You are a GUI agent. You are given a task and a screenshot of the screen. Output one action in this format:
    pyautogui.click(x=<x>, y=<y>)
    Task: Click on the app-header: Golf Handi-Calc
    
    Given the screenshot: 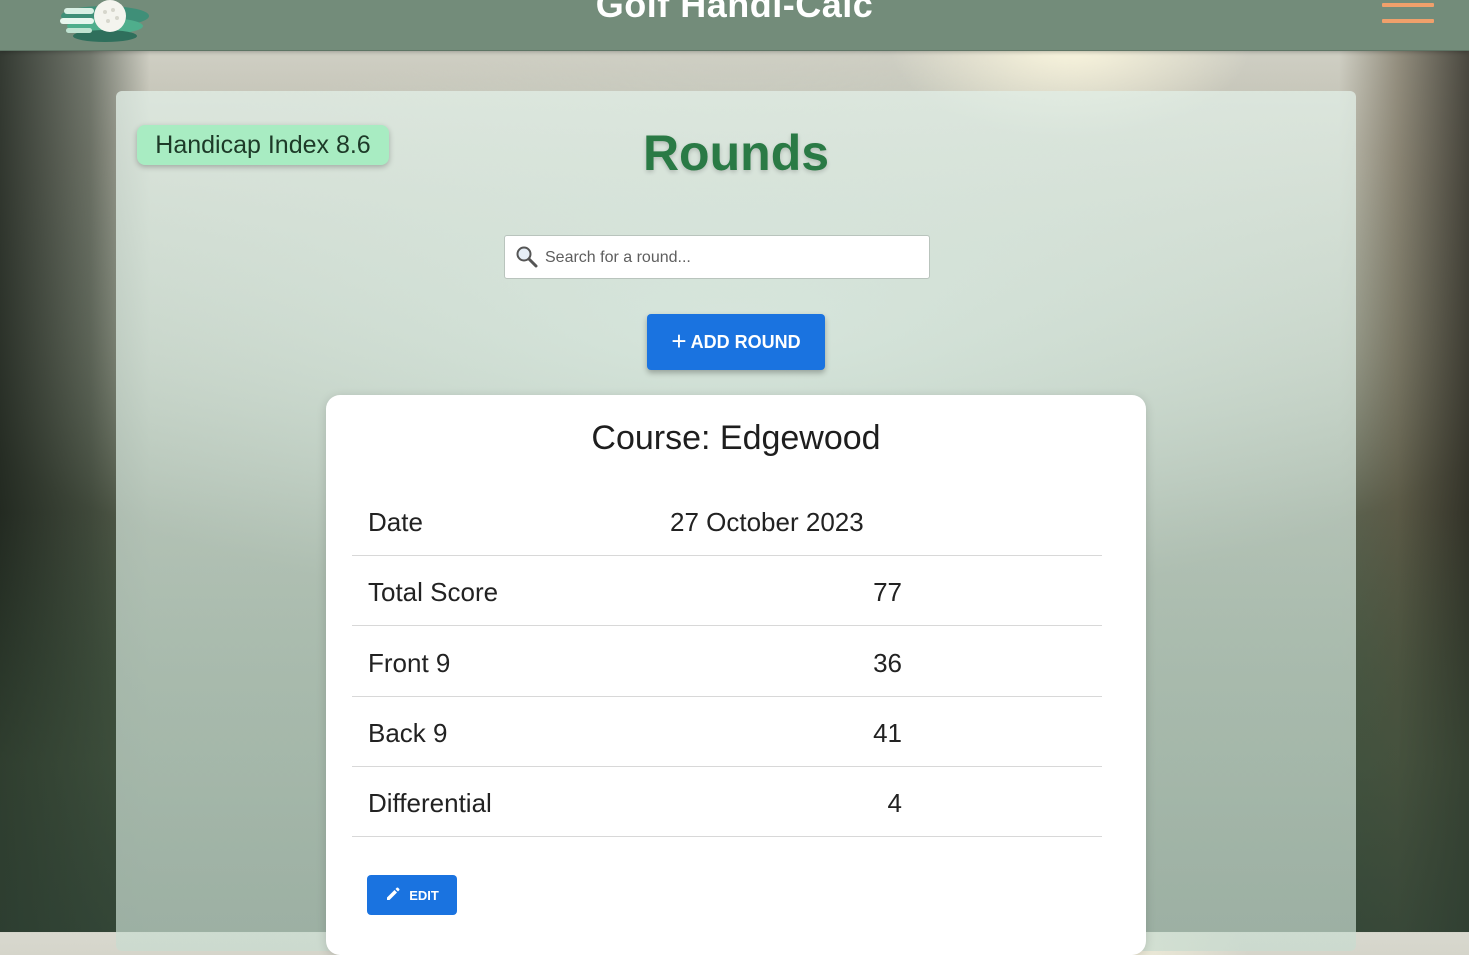 What is the action you would take?
    pyautogui.click(x=734, y=25)
    